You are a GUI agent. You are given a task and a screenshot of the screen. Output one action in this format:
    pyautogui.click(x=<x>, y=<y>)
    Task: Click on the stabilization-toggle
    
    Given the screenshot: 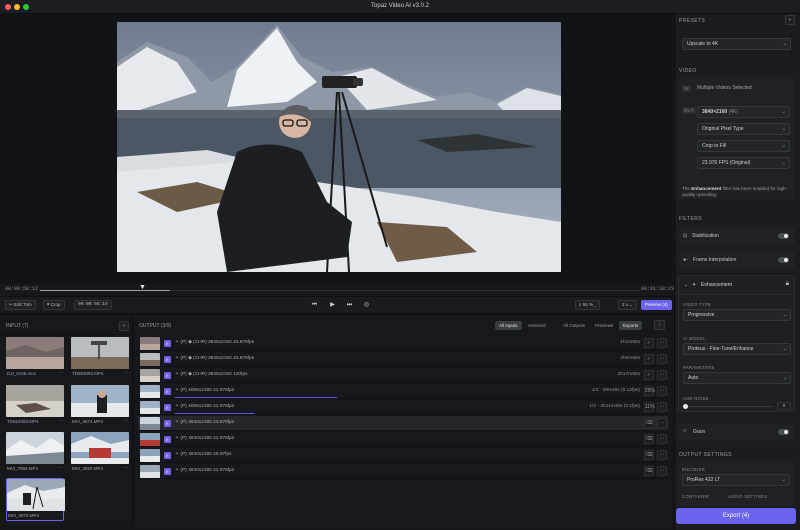 What is the action you would take?
    pyautogui.click(x=783, y=236)
    